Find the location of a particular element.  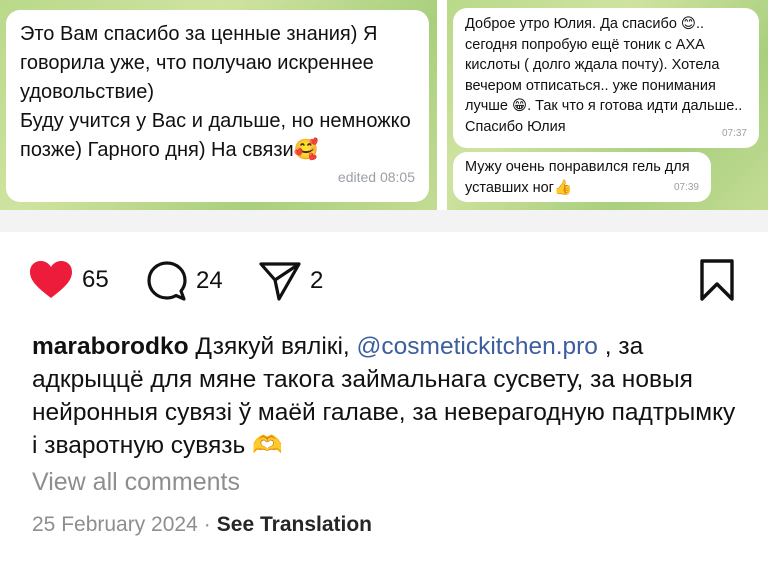

message-time: 07:37 is located at coordinates (734, 133).